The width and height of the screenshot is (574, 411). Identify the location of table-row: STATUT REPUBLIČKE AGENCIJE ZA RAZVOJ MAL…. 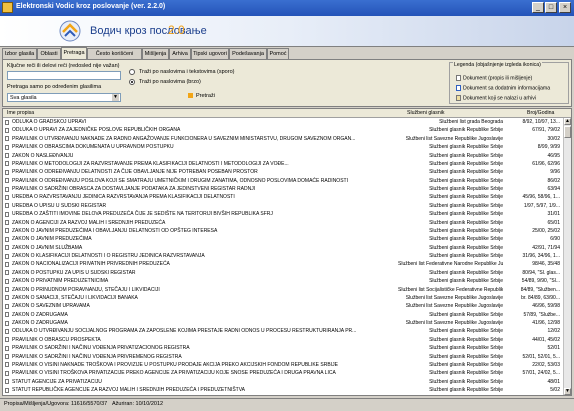
(283, 390).